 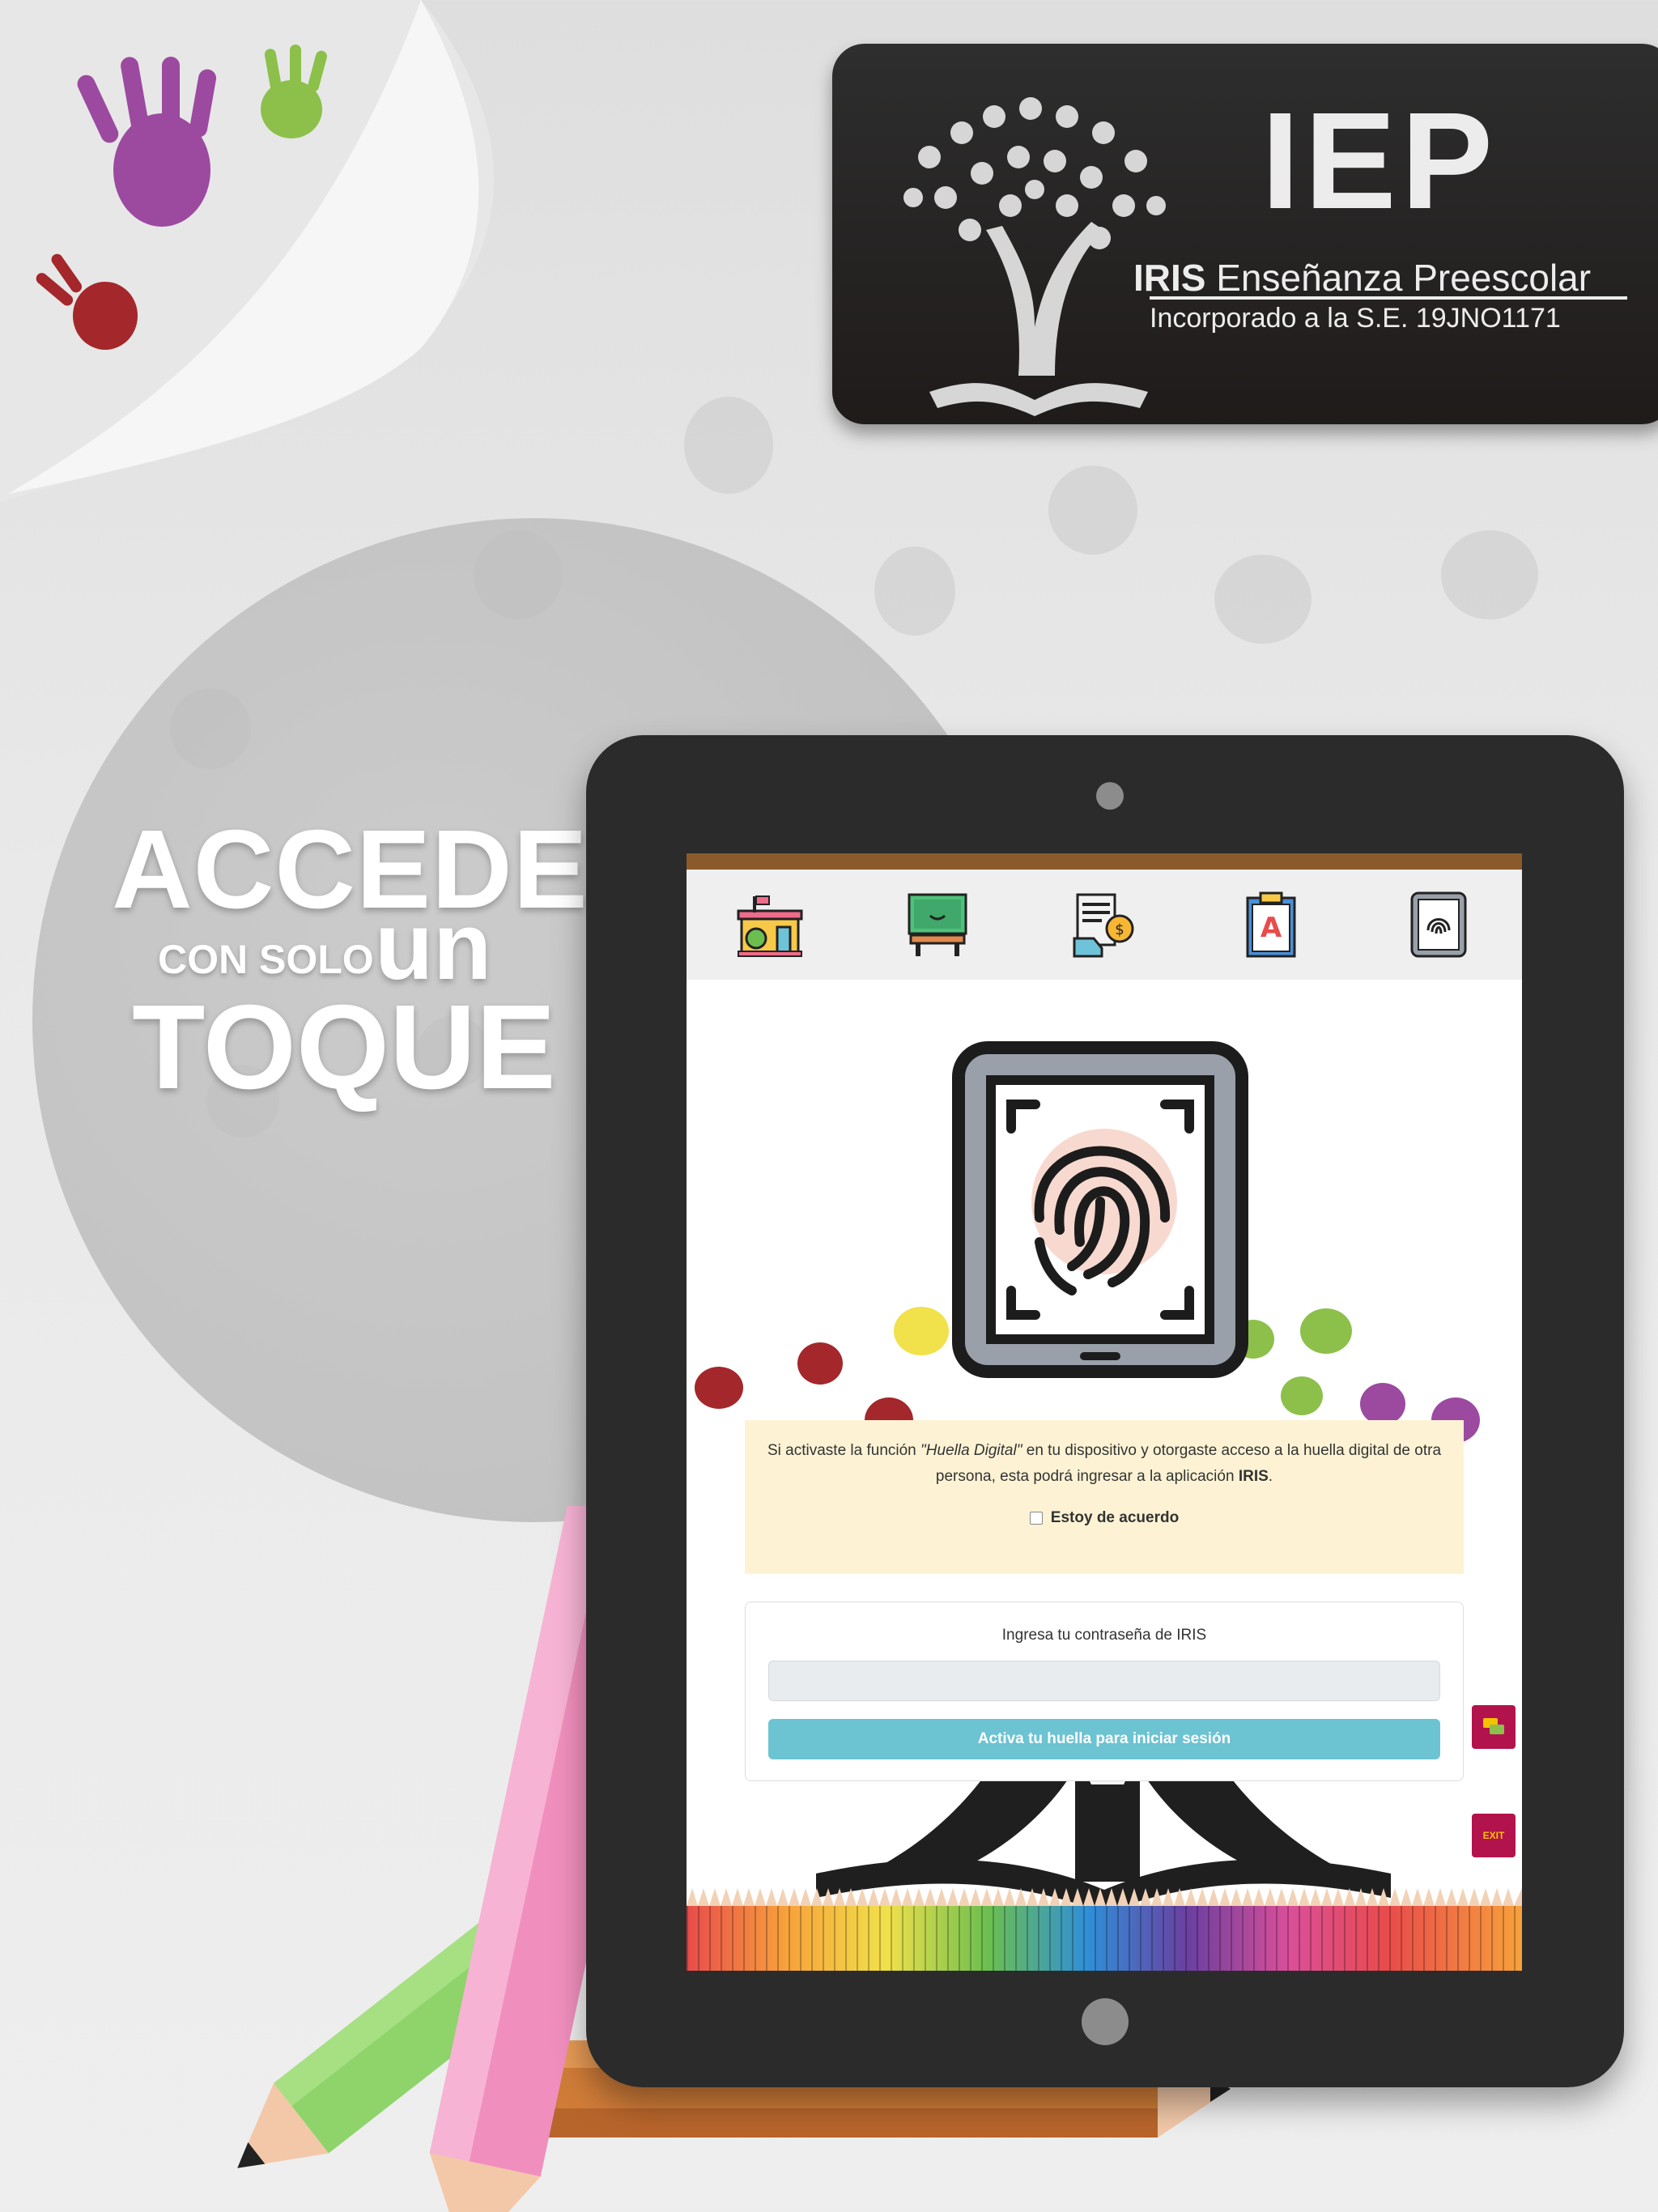 I want to click on nav-payments: $, so click(x=1104, y=925).